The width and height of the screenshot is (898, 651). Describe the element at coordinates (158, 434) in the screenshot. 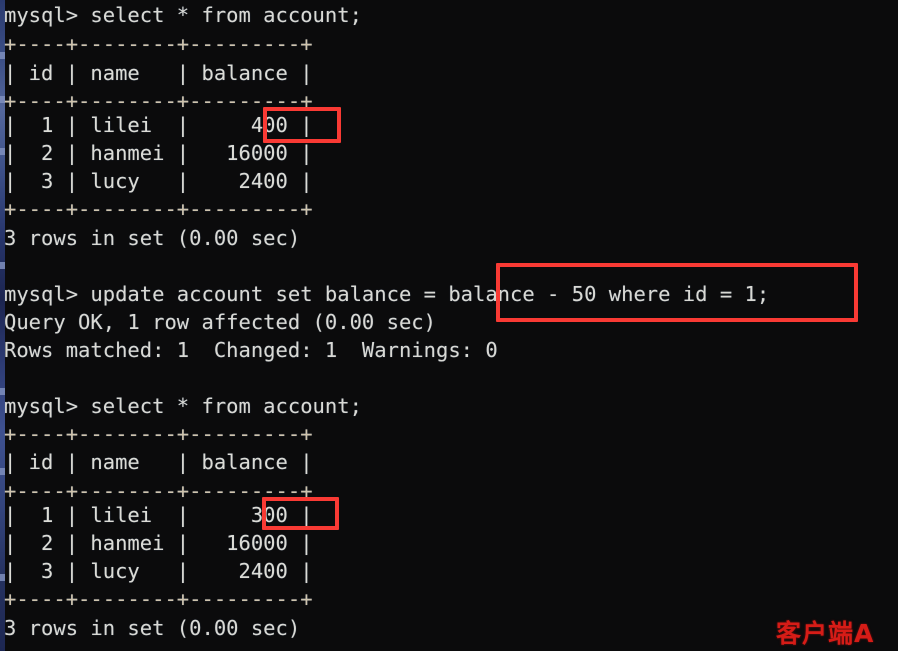

I see `terminal-line-l13: +----+--------+---------+` at that location.